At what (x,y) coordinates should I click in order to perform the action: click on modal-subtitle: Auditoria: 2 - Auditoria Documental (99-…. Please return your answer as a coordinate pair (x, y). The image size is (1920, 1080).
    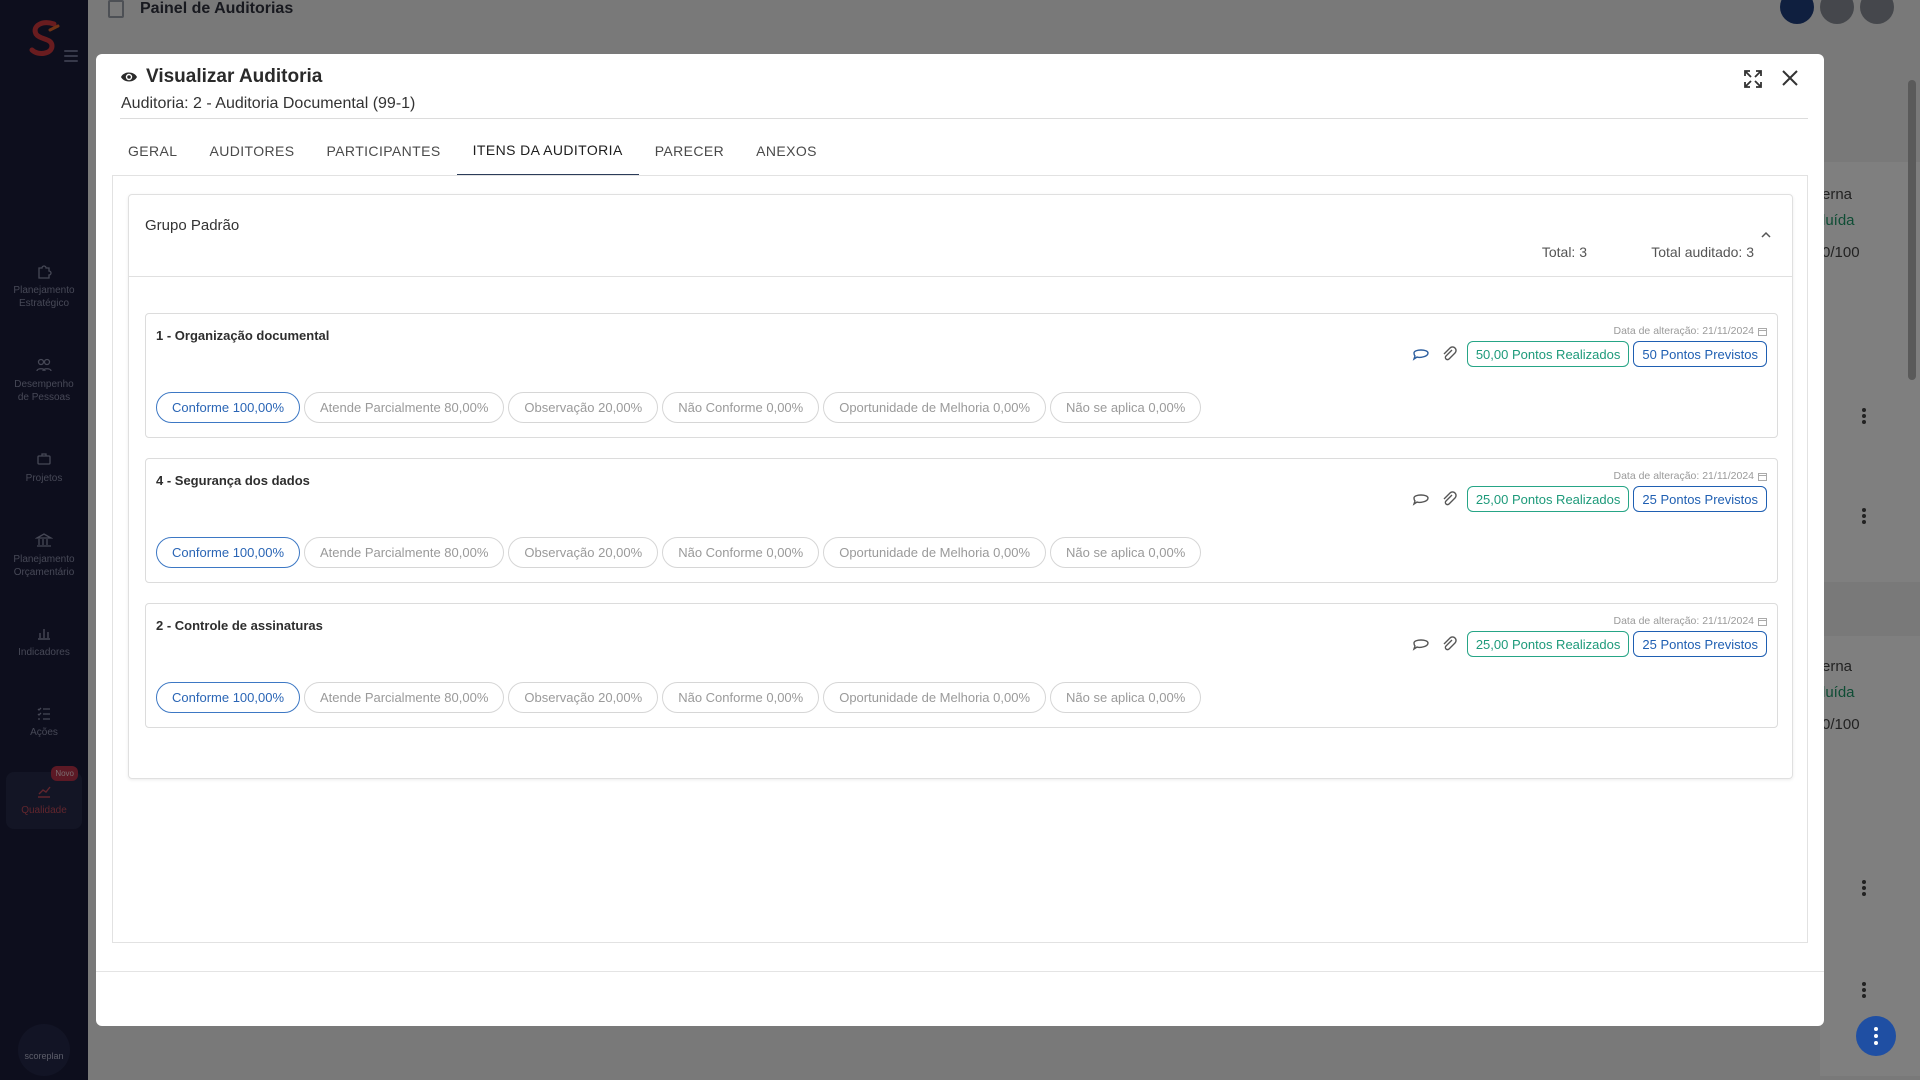
    Looking at the image, I should click on (268, 103).